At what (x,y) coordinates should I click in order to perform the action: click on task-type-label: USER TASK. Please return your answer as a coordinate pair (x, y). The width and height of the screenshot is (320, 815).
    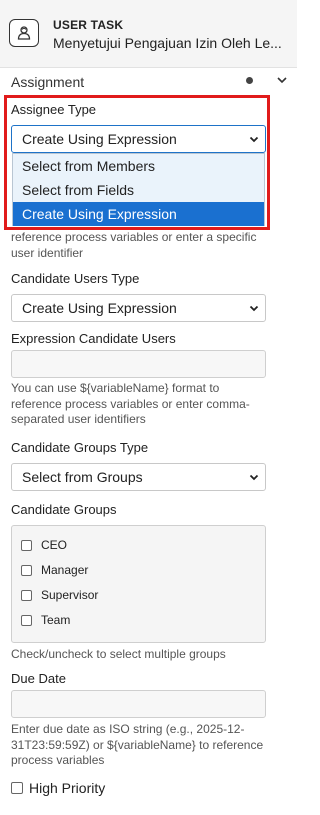
    Looking at the image, I should click on (88, 25).